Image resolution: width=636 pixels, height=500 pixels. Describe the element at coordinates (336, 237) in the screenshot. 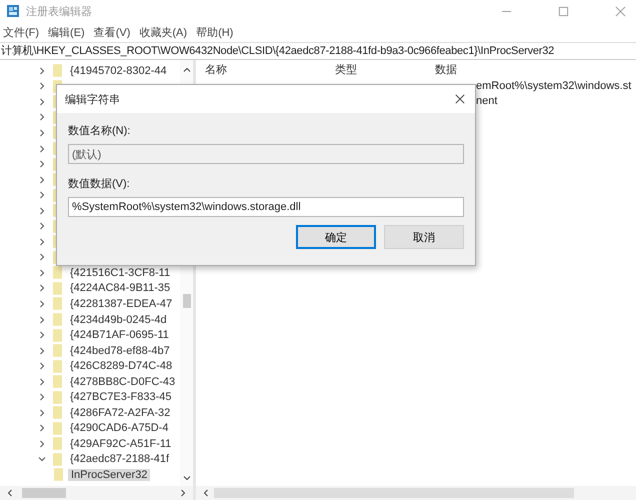

I see `dialog-button: 确定` at that location.